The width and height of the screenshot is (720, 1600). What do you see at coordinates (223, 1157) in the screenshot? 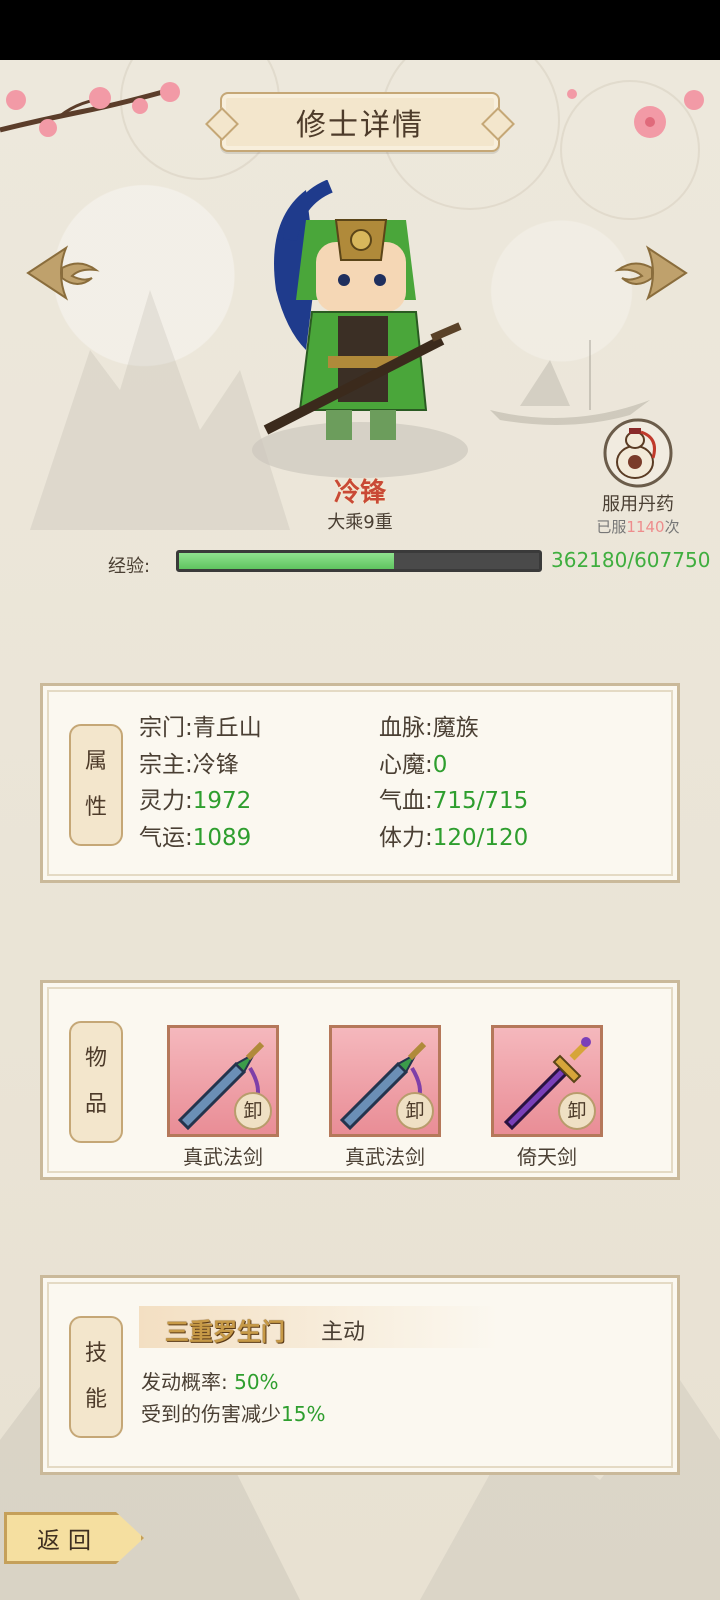
I see `item-name-1: 真武法剑` at bounding box center [223, 1157].